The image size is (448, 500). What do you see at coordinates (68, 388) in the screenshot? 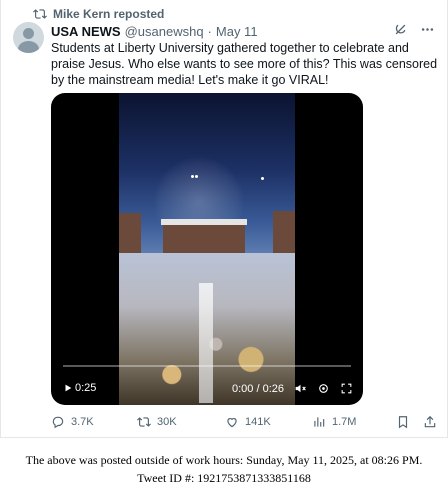
I see `play-icon` at bounding box center [68, 388].